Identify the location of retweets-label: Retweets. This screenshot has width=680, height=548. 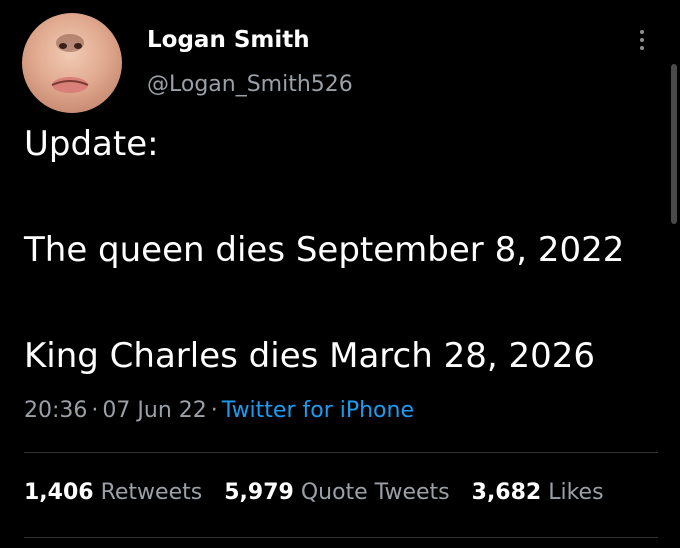
(151, 492).